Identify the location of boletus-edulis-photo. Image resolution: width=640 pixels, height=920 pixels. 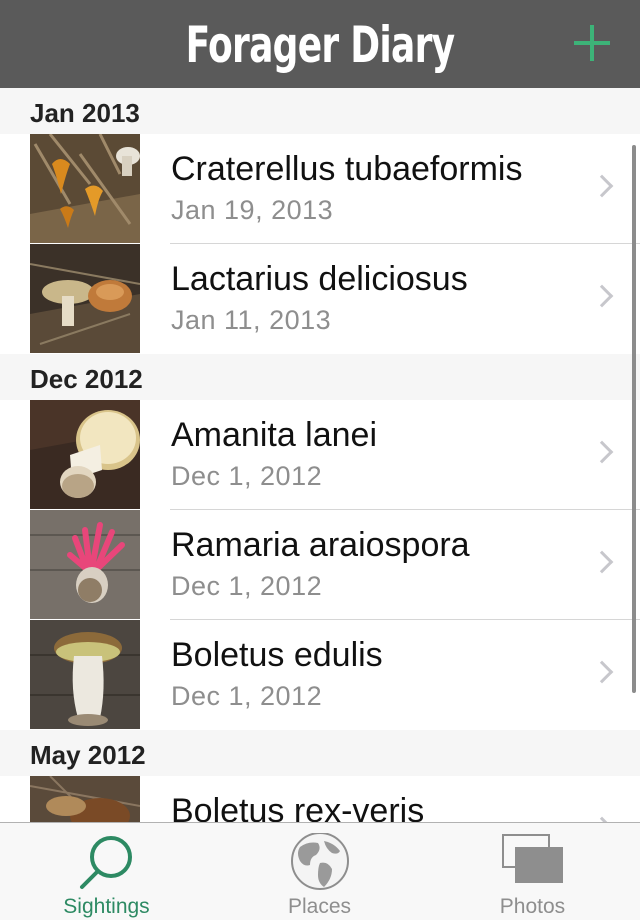
(85, 674).